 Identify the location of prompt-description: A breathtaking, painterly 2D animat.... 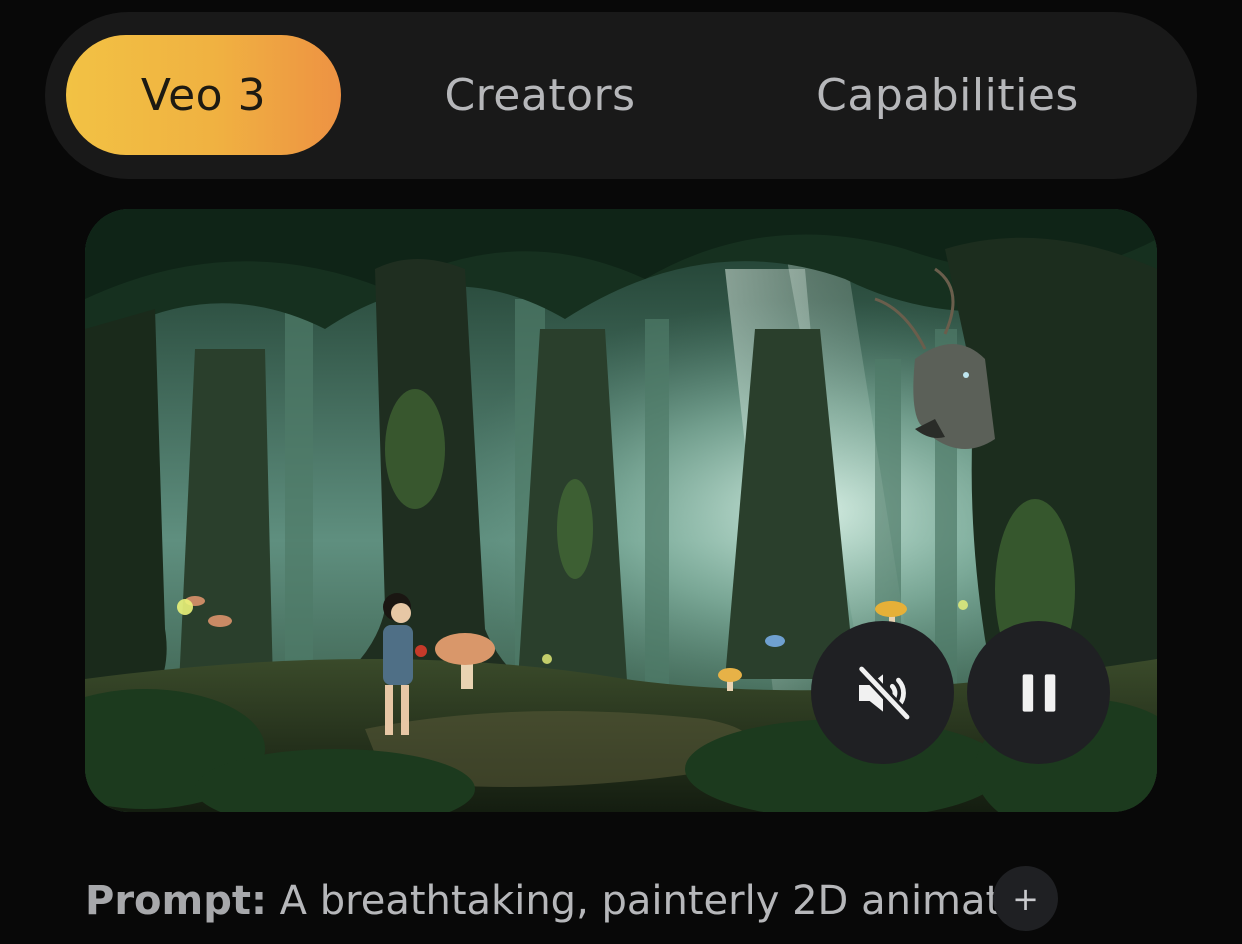
(653, 901).